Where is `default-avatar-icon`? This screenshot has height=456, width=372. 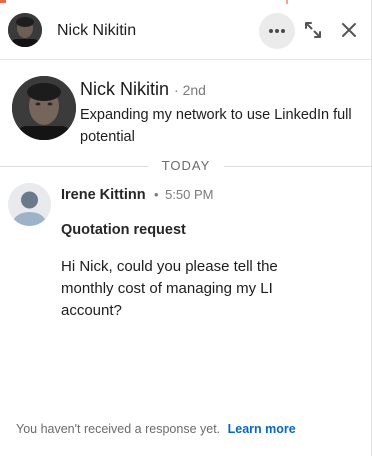
default-avatar-icon is located at coordinates (29, 204).